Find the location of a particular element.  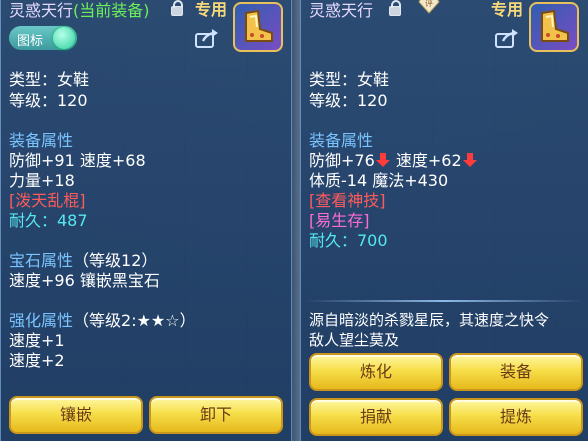

equip-button: 装备 is located at coordinates (516, 372).